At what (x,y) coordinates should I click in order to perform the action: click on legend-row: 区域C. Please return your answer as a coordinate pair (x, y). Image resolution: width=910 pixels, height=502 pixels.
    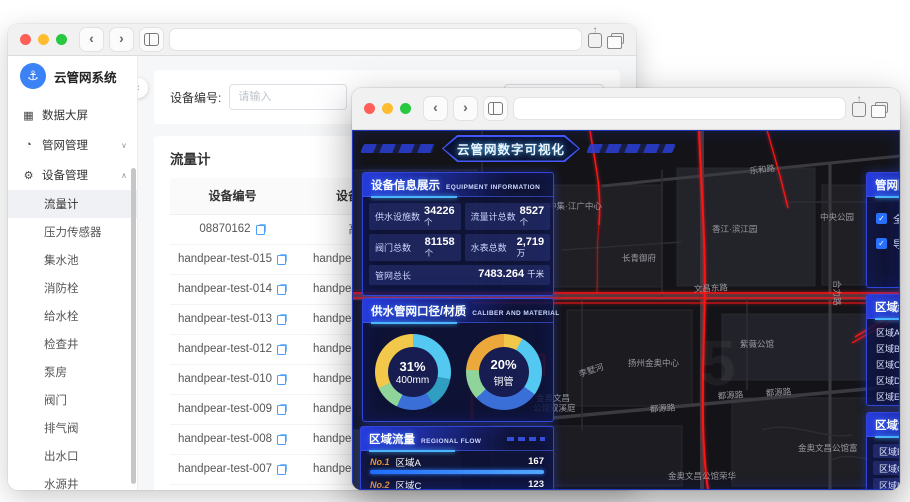
    Looking at the image, I should click on (888, 364).